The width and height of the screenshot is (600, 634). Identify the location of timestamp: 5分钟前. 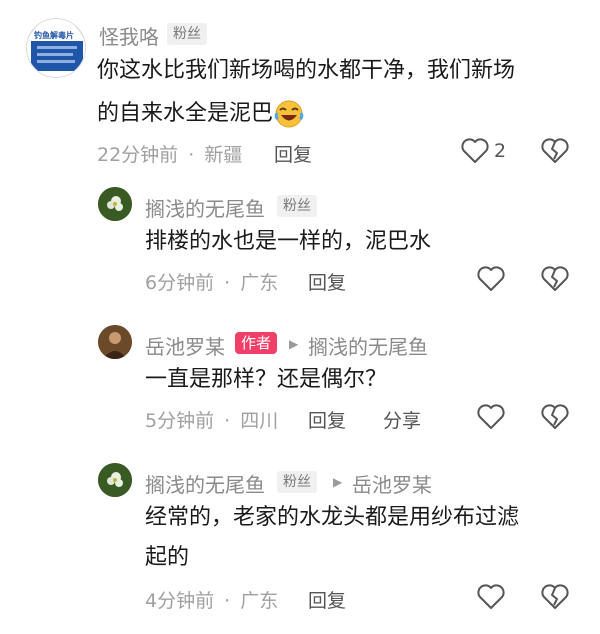
(180, 421).